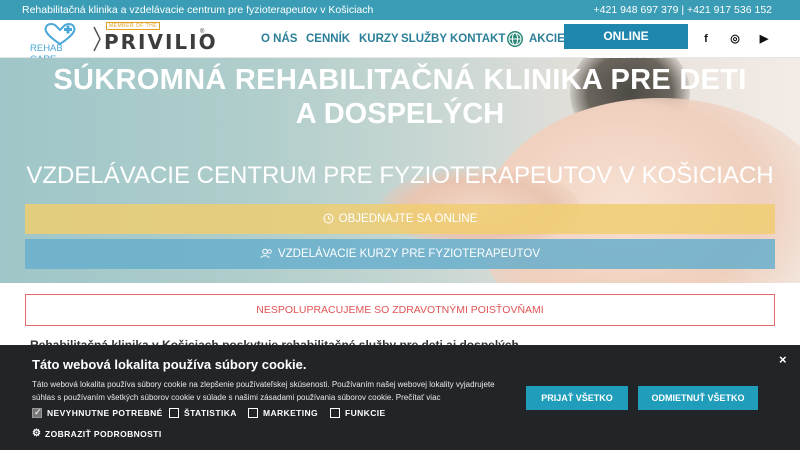 This screenshot has height=450, width=800. I want to click on hero-title-line1: SÚKROMNÁ REHABILITAČNÁ KLINIKA PRE DETI, so click(400, 80).